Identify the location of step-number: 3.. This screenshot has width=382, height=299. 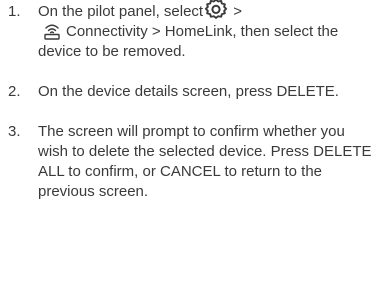
(14, 131).